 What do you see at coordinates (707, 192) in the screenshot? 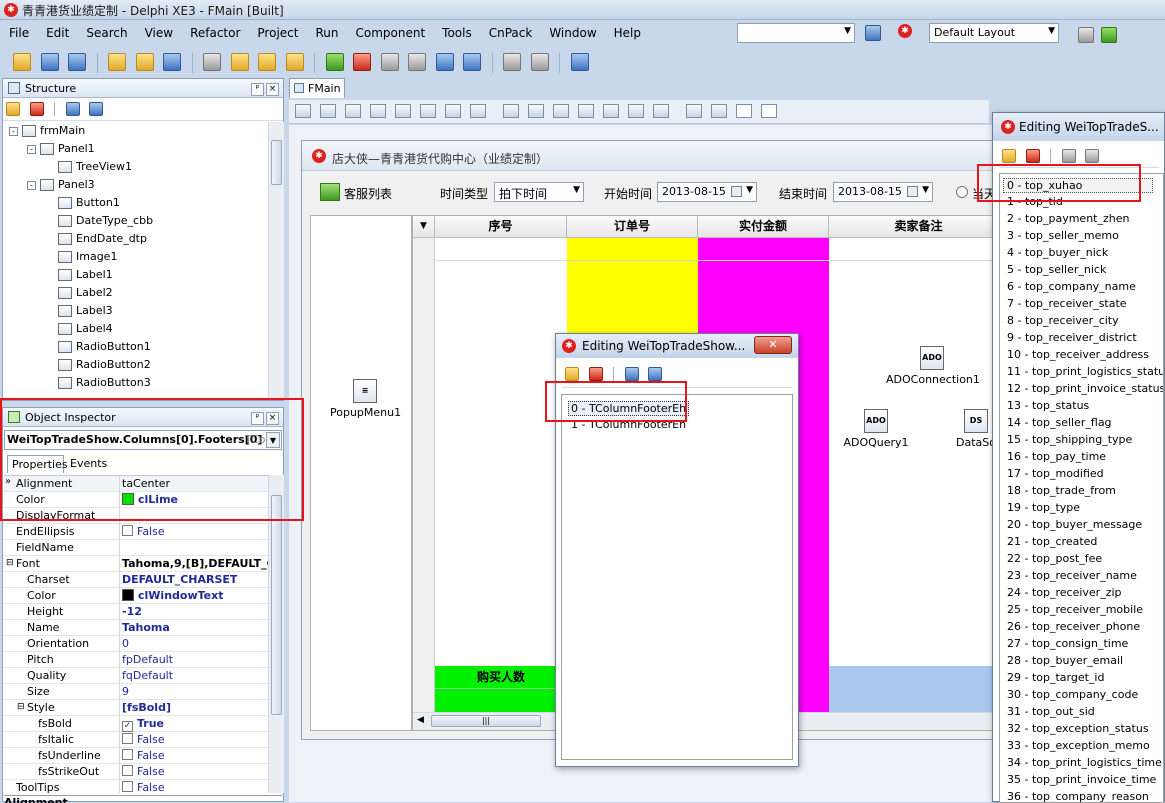
I see `start-date-picker: 2013-08-15 ▼` at bounding box center [707, 192].